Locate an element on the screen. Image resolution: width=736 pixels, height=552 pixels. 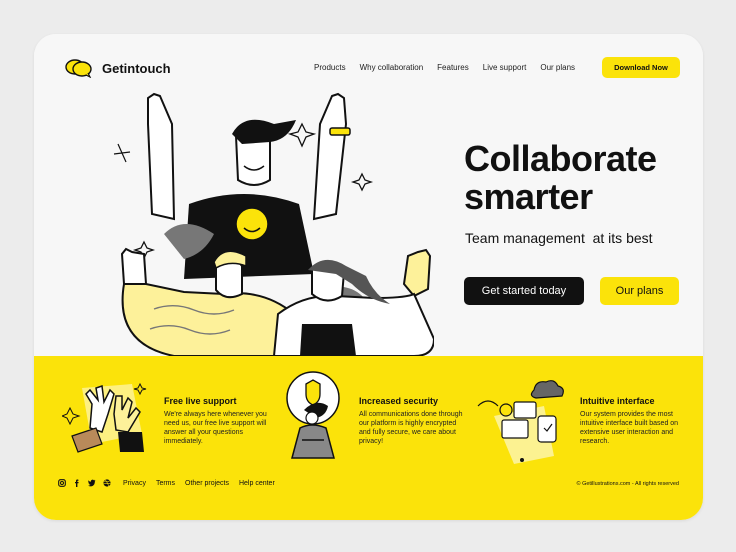
feature-live-support-title: Free live support is located at coordinates (200, 401).